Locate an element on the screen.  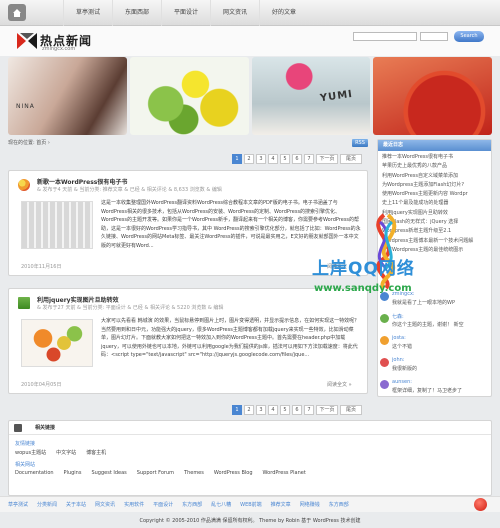
post-title: 利用jquery实现图片旦助转效 is located at coordinates (78, 299).